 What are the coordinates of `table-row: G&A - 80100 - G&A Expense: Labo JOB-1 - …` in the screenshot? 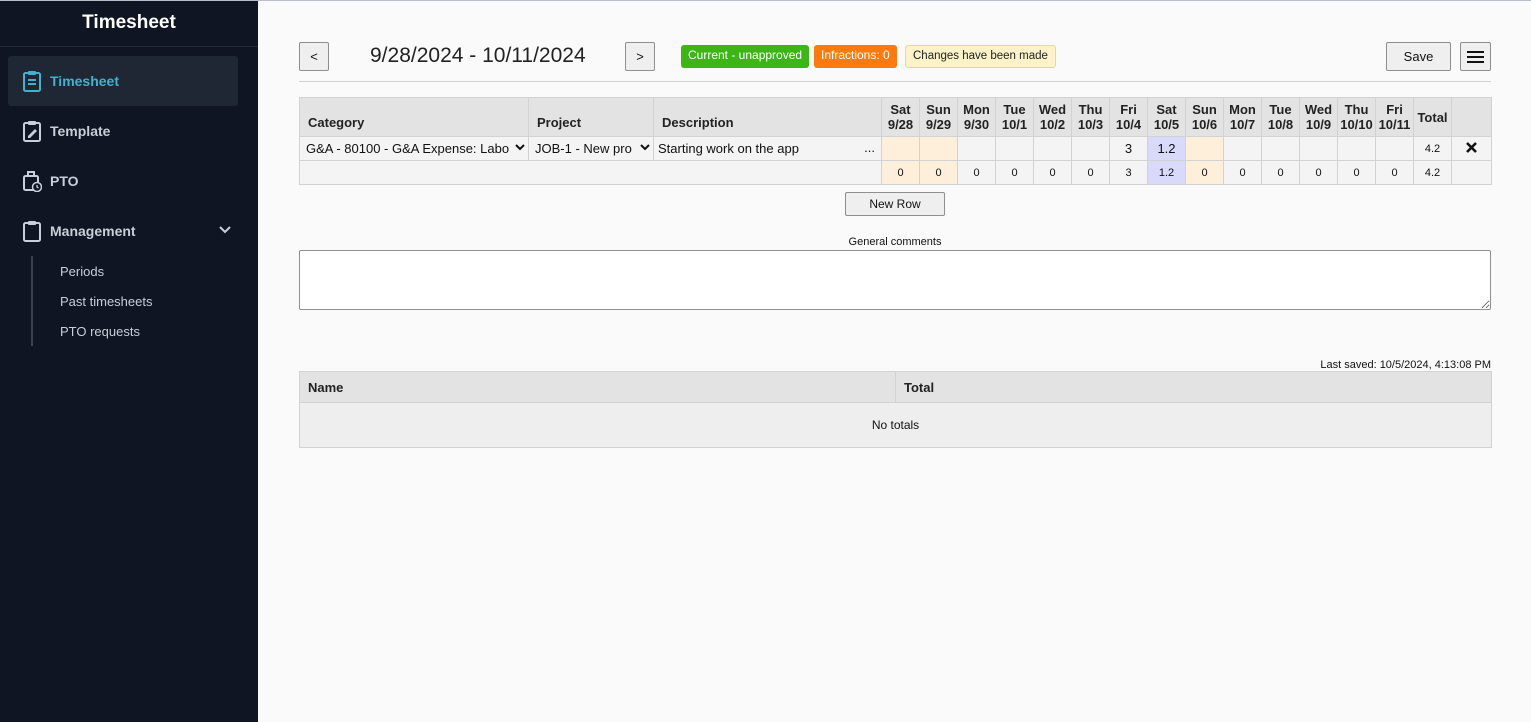 It's located at (895, 148).